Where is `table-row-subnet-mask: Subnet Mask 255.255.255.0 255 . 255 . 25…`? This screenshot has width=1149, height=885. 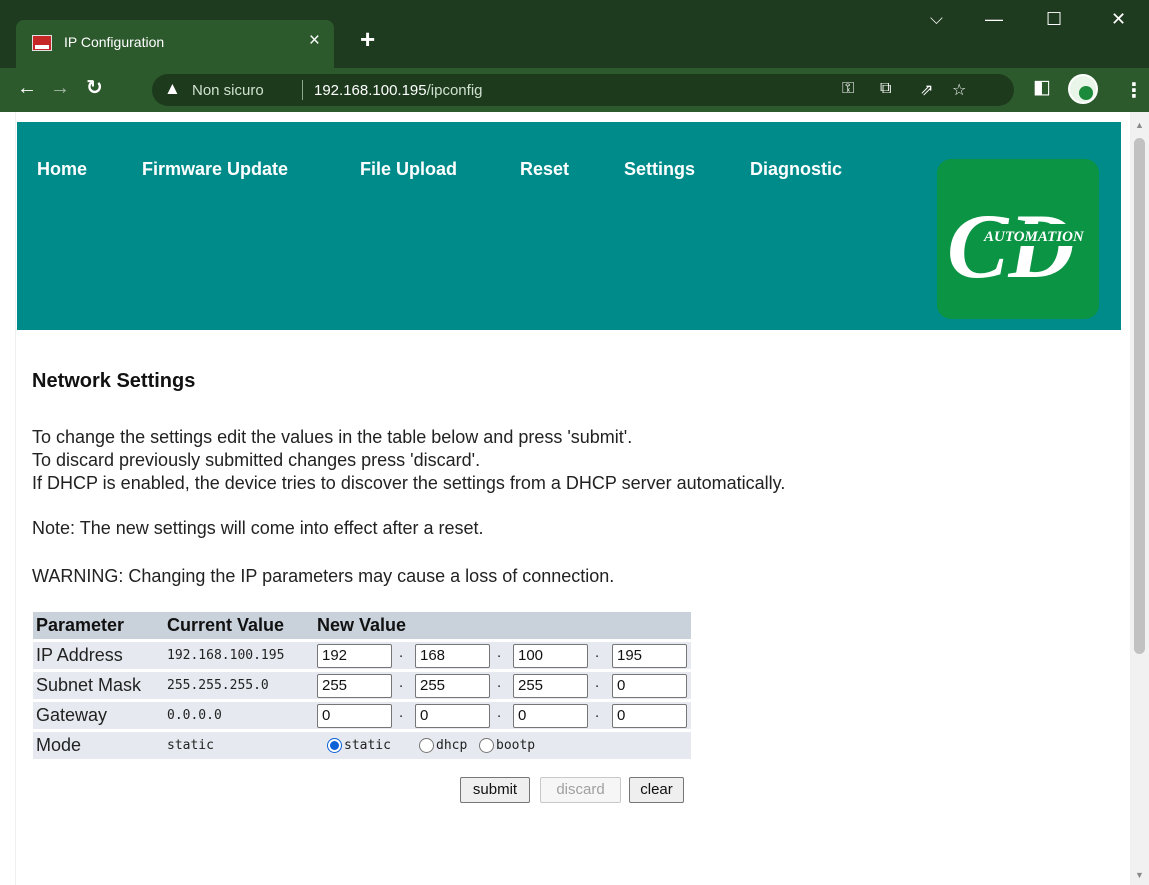
table-row-subnet-mask: Subnet Mask 255.255.255.0 255 . 255 . 25… is located at coordinates (362, 685).